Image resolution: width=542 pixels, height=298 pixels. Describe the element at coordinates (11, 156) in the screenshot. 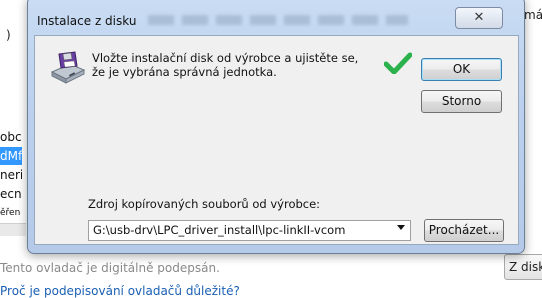

I see `list-item-selected: dMf` at that location.